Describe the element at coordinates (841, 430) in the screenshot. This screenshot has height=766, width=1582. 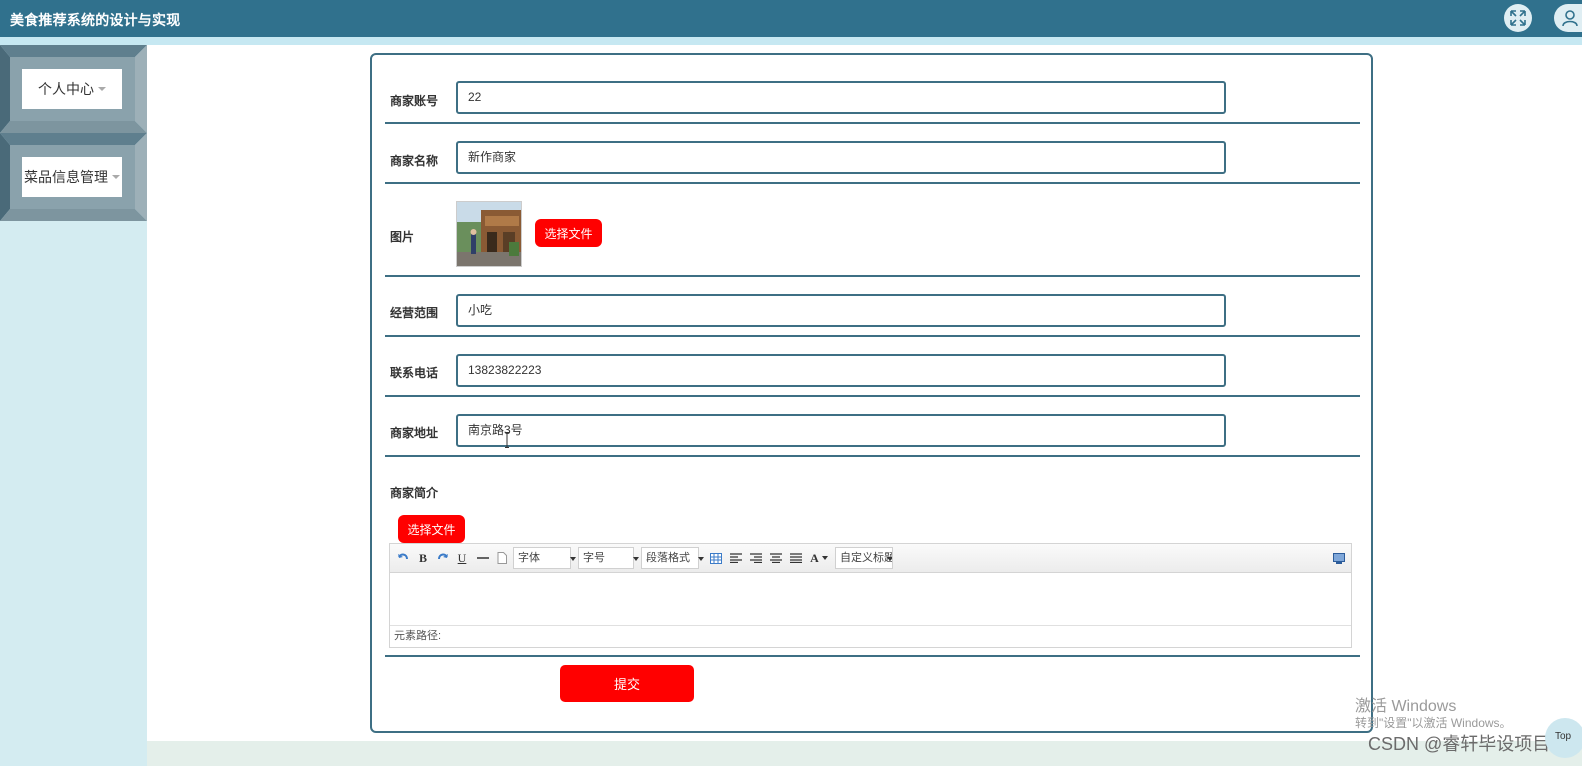
I see `address-input: 南京路3号` at that location.